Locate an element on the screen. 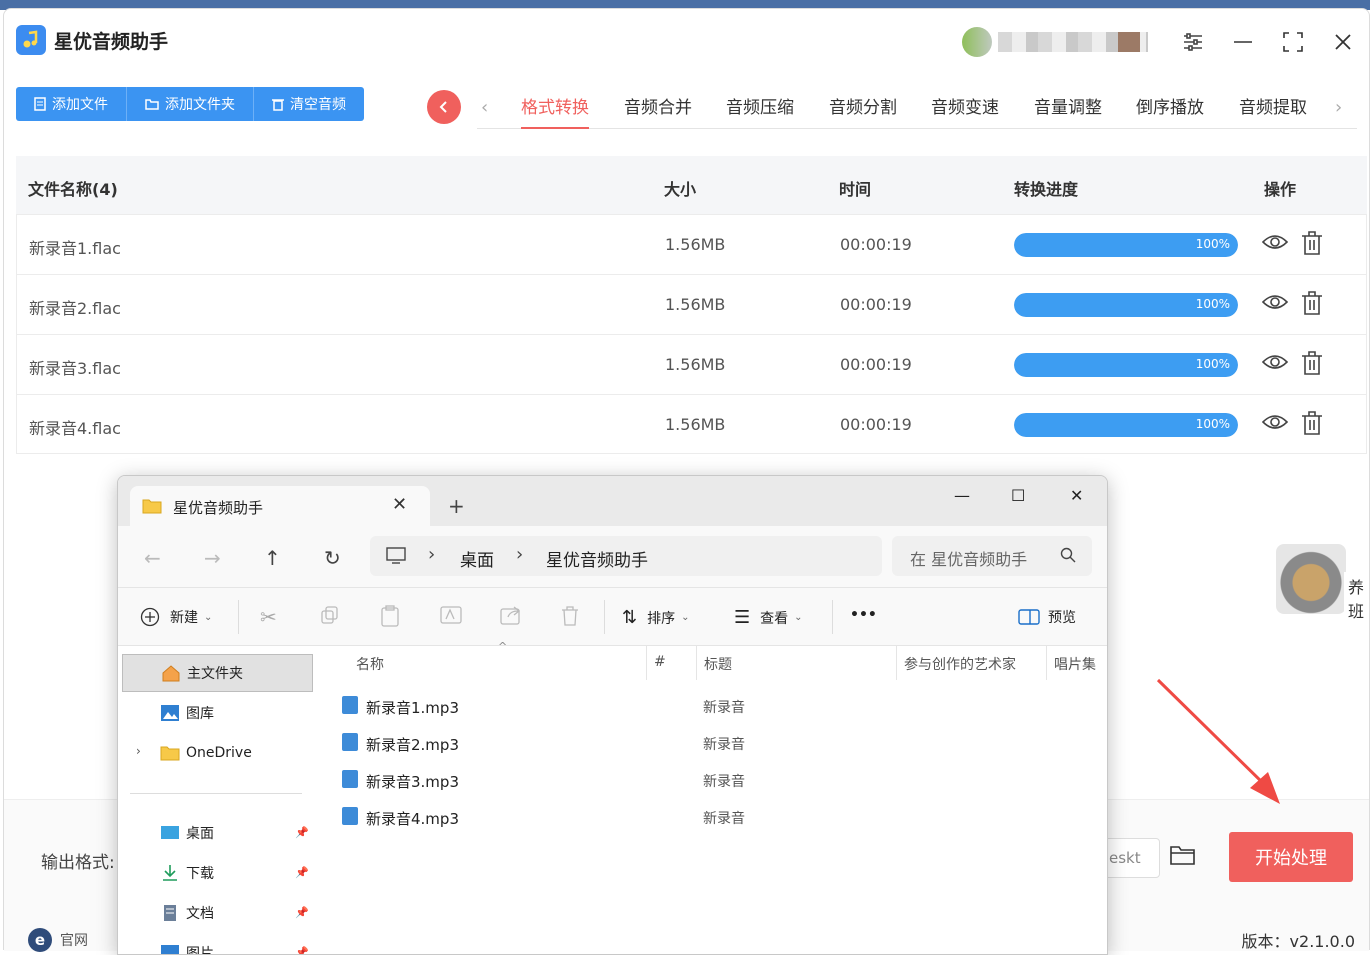 The height and width of the screenshot is (955, 1370). sort-button: ⇅ 排序 ⌄ is located at coordinates (655, 617).